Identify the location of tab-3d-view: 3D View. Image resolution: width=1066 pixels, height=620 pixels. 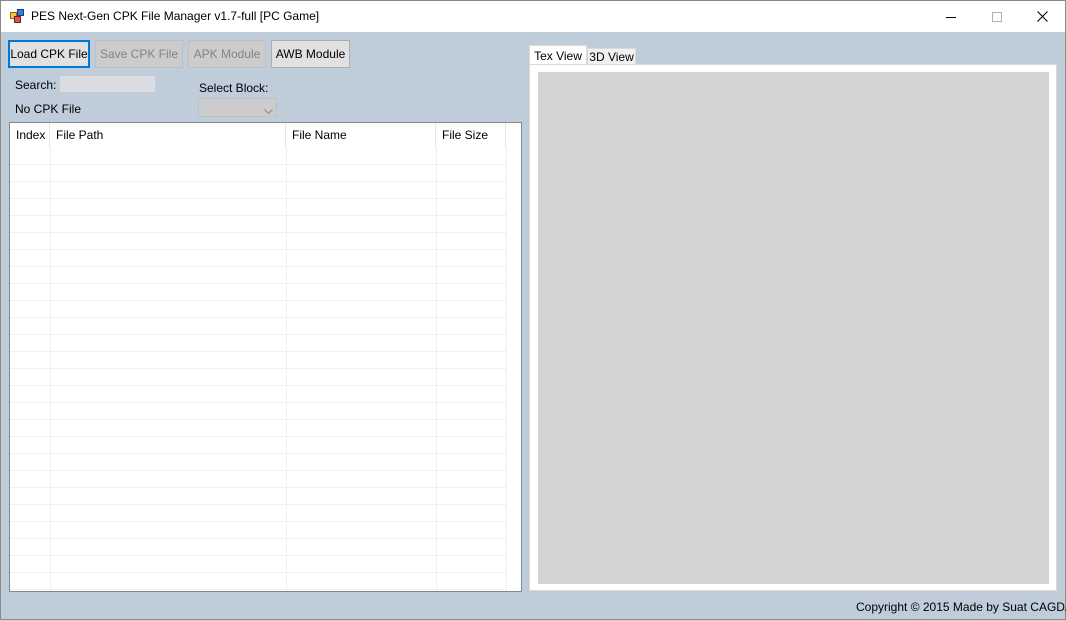
(611, 56).